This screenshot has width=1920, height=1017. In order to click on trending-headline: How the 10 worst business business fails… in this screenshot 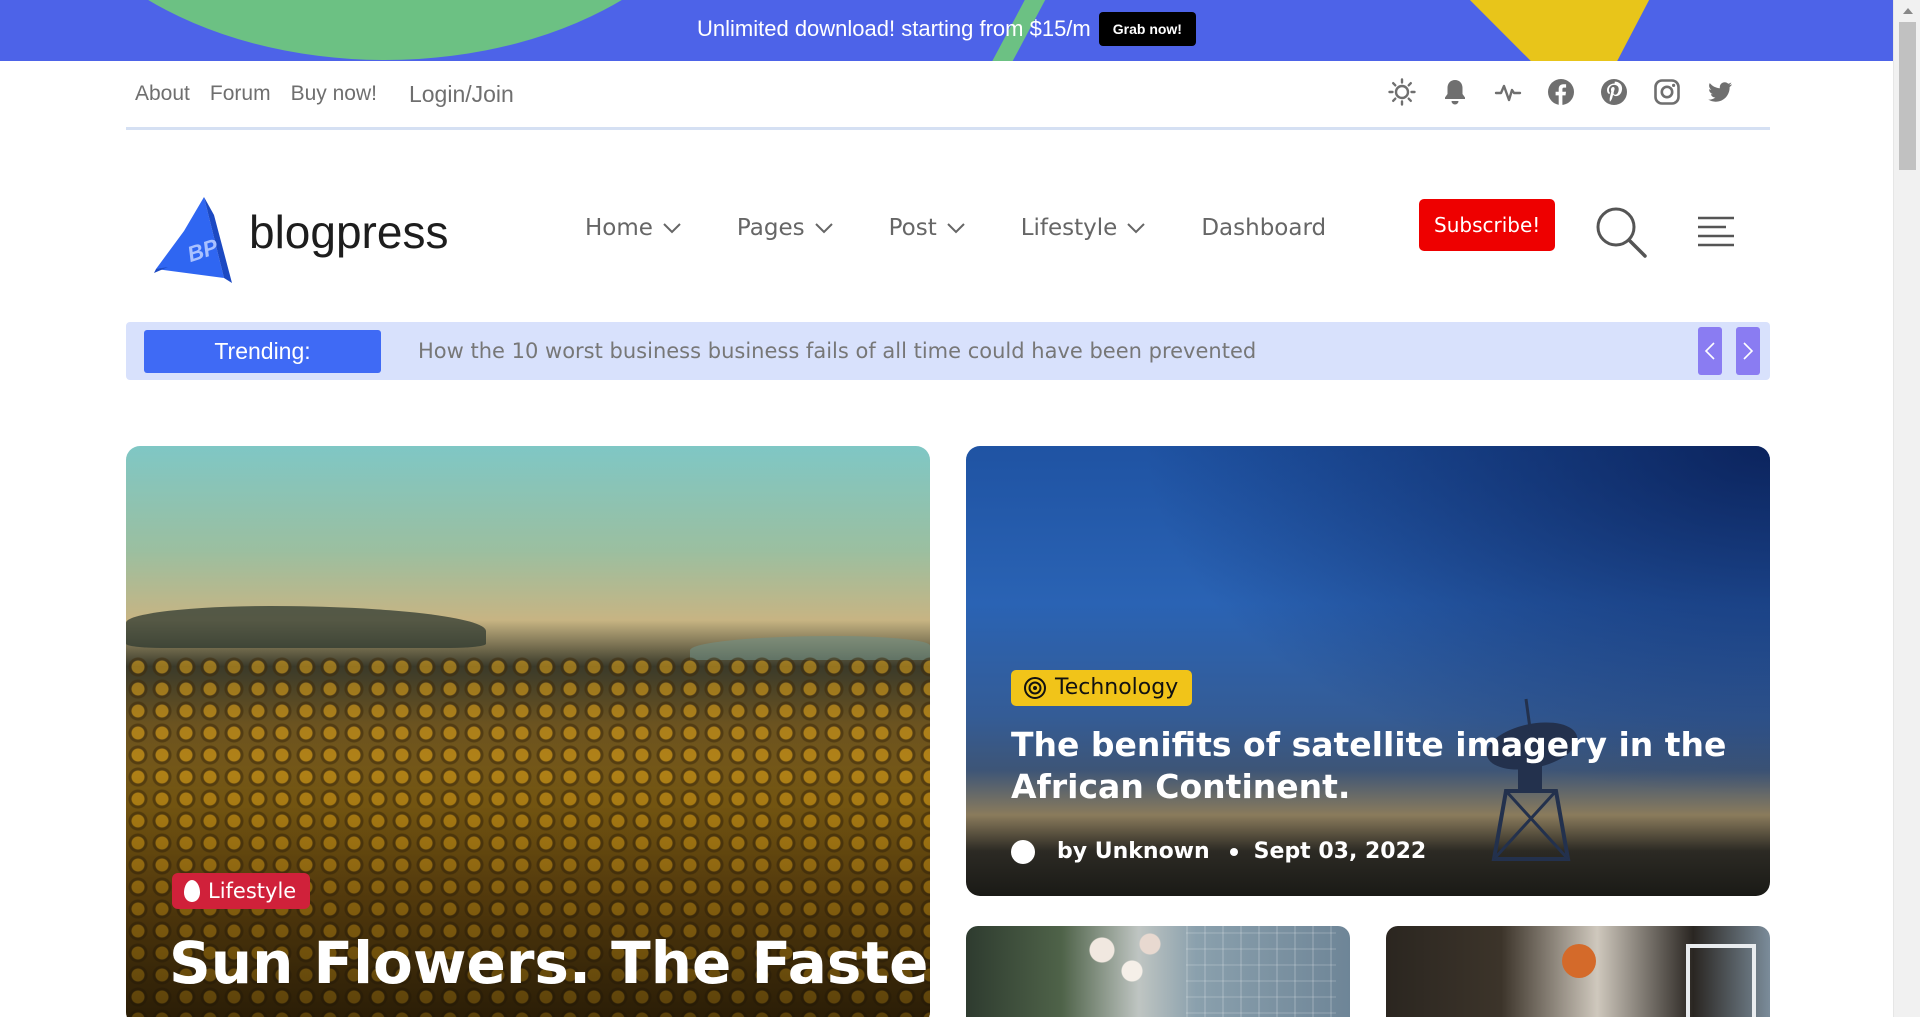, I will do `click(837, 351)`.